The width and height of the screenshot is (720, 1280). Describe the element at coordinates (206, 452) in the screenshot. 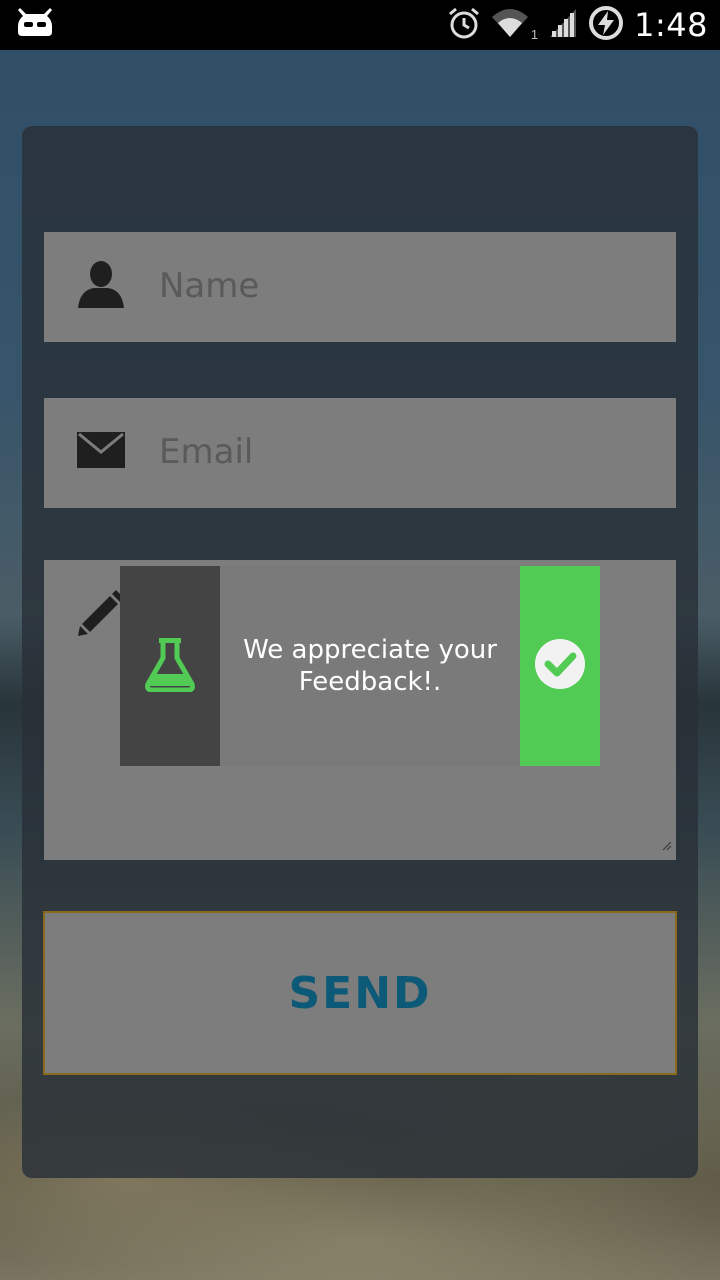

I see `email-placeholder: Email` at that location.